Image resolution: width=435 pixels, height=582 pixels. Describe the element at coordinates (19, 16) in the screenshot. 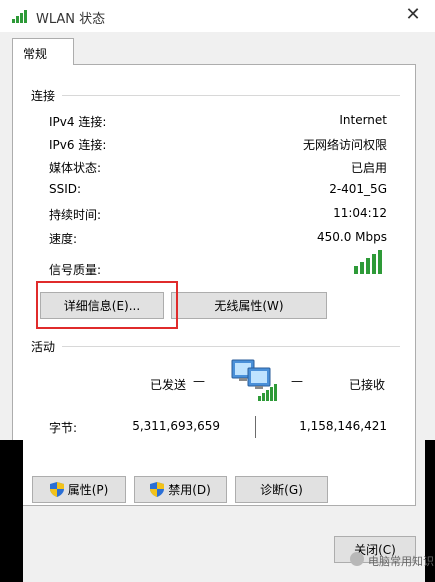

I see `wifi-signal-icon` at that location.